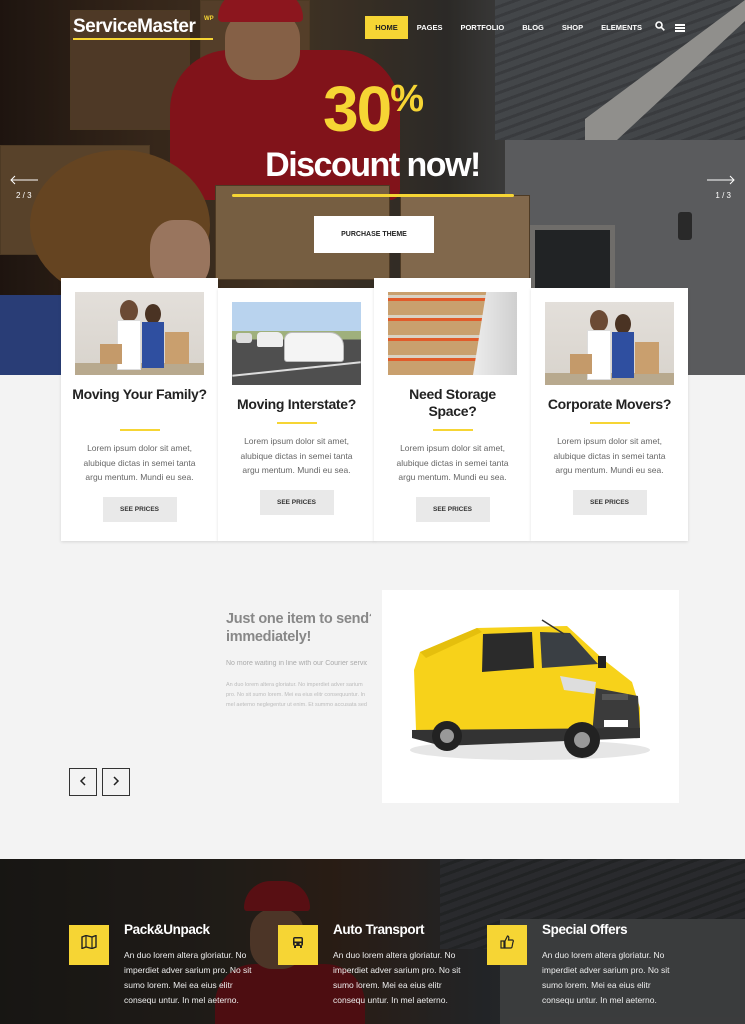 The image size is (745, 1024). What do you see at coordinates (386, 27) in the screenshot?
I see `nav-item-home: HOME` at bounding box center [386, 27].